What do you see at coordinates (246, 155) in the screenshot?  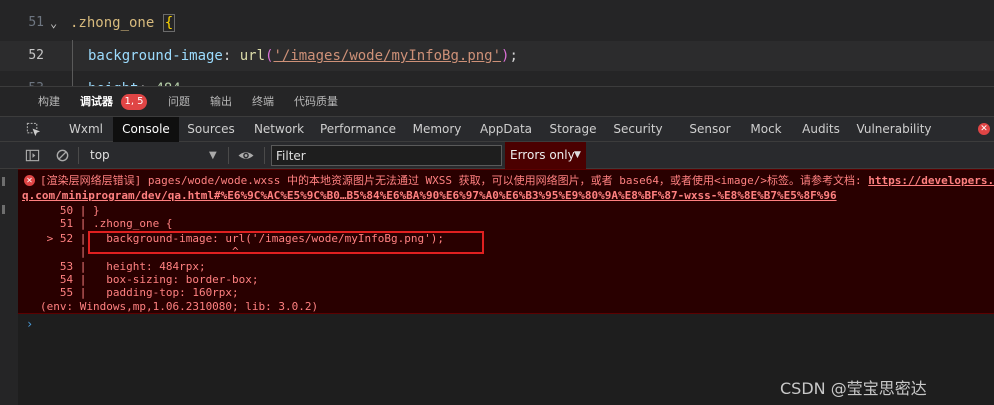 I see `eye-icon` at bounding box center [246, 155].